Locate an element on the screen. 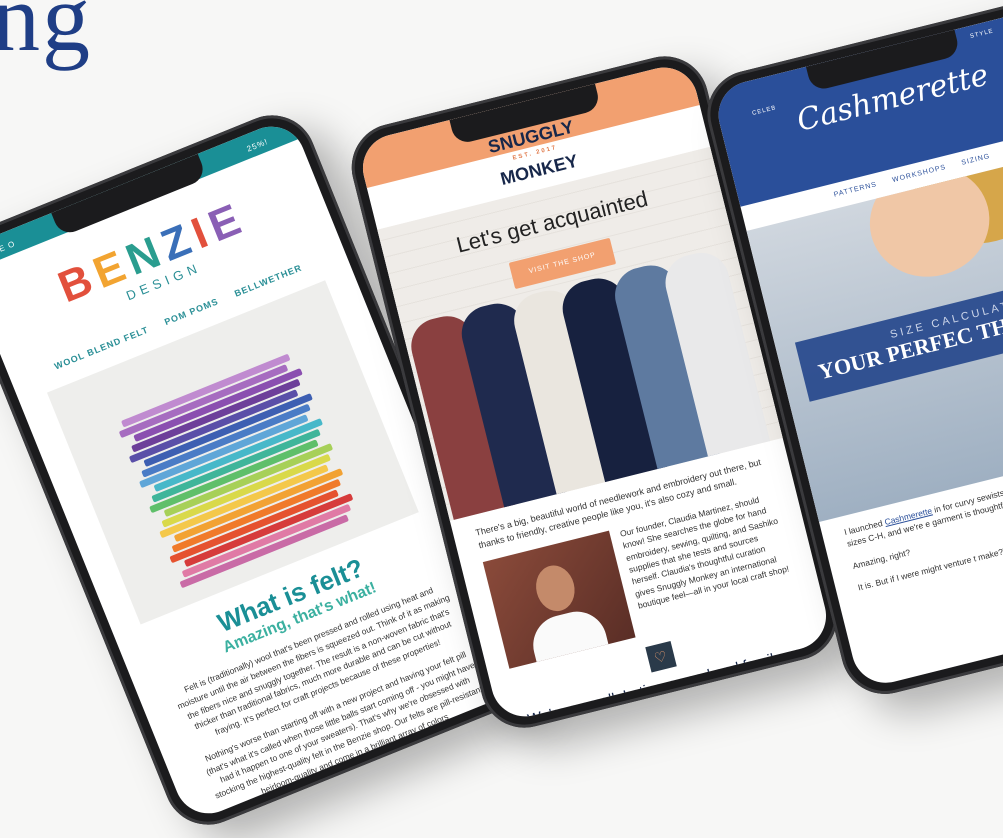  site-header: CELEB STYLE Cashmerette is located at coordinates (857, 106).